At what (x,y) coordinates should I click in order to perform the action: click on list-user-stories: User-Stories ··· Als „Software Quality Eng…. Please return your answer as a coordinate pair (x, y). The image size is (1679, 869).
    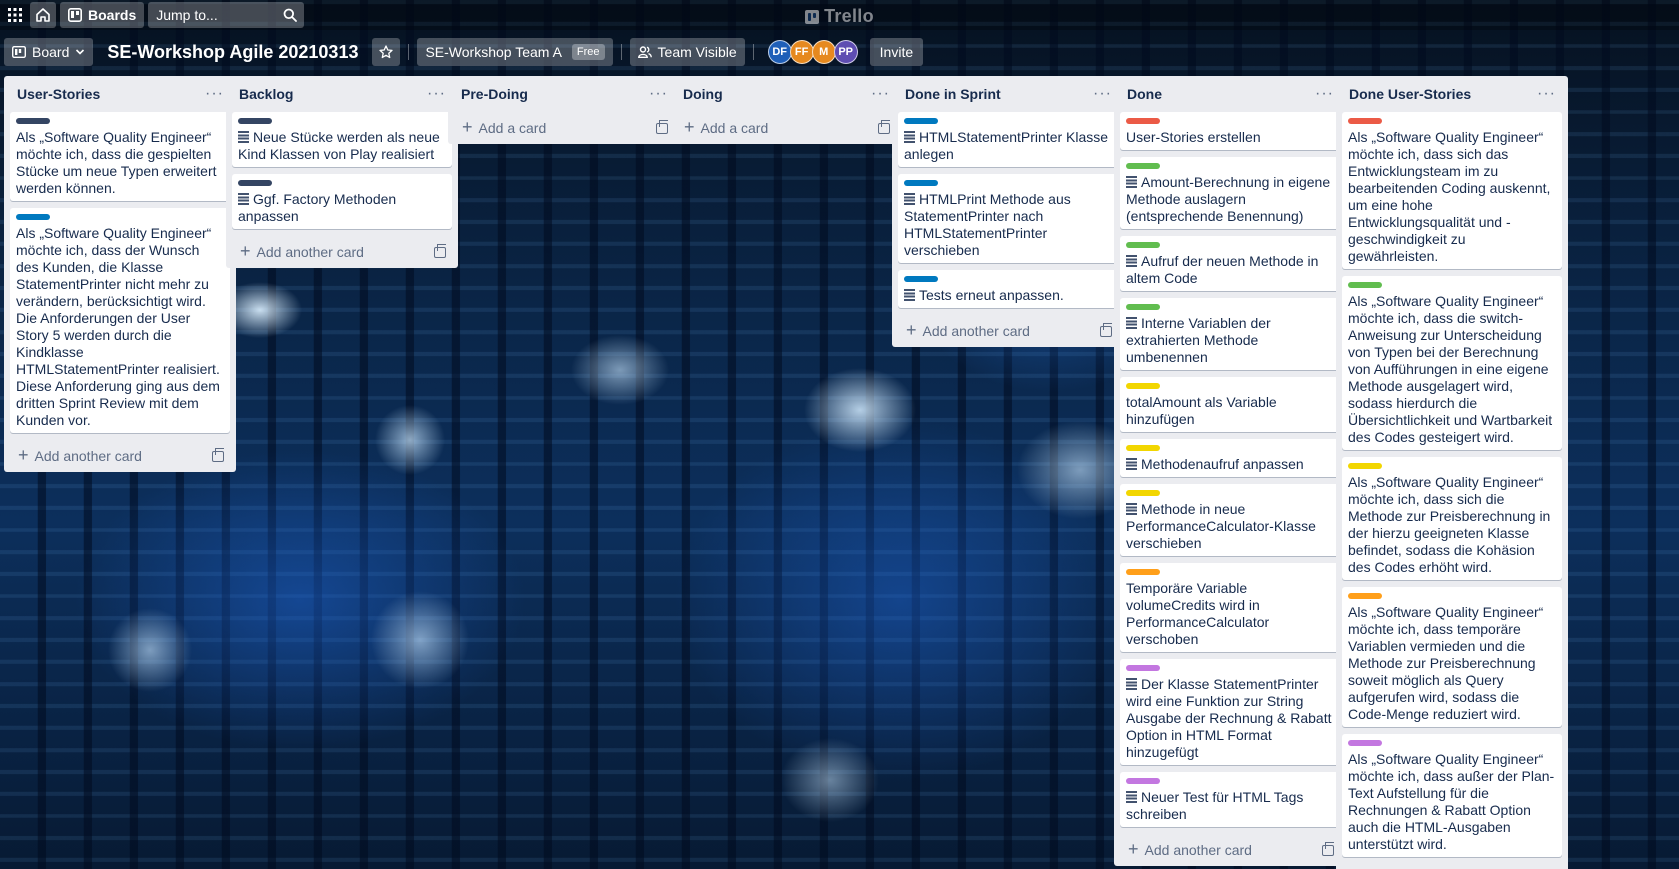
    Looking at the image, I should click on (120, 274).